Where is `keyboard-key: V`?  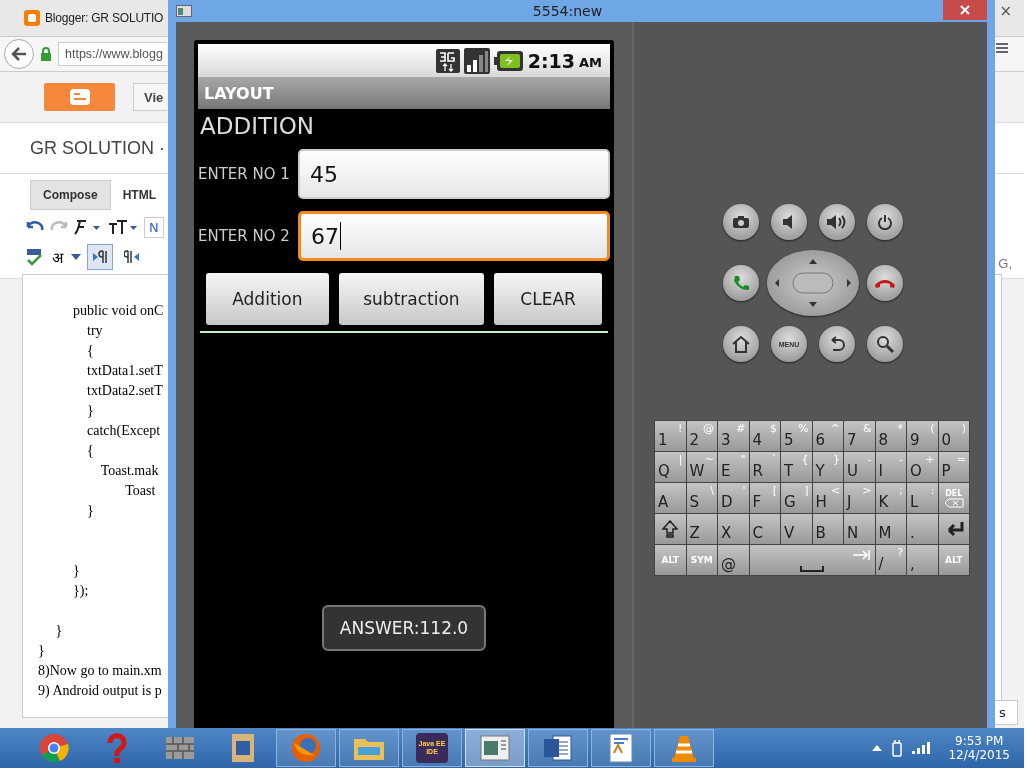 keyboard-key: V is located at coordinates (796, 529).